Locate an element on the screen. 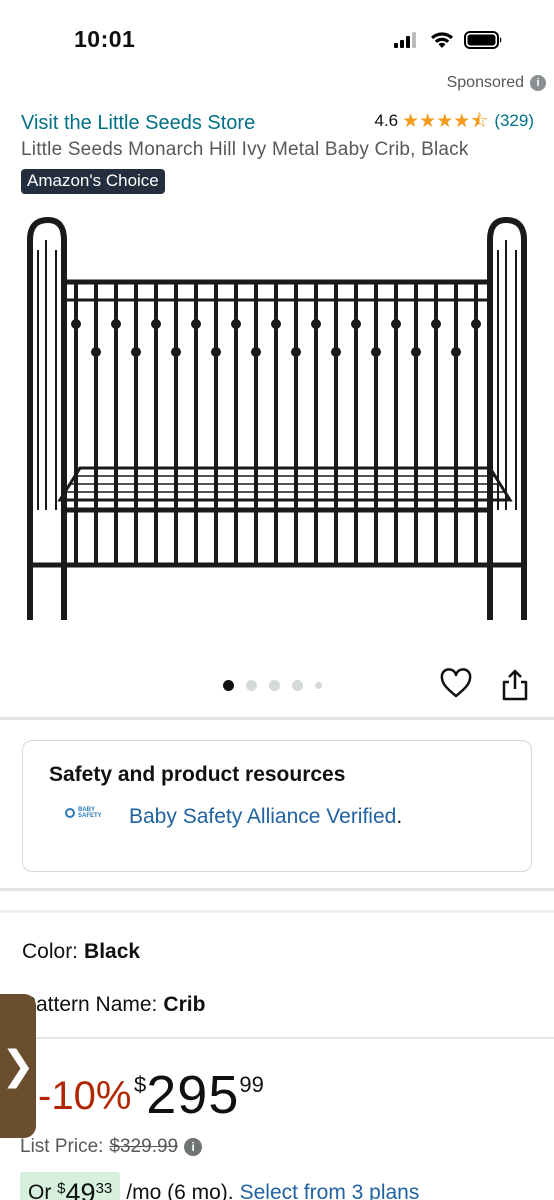 The image size is (554, 1200). bsa-logo-mark is located at coordinates (70, 813).